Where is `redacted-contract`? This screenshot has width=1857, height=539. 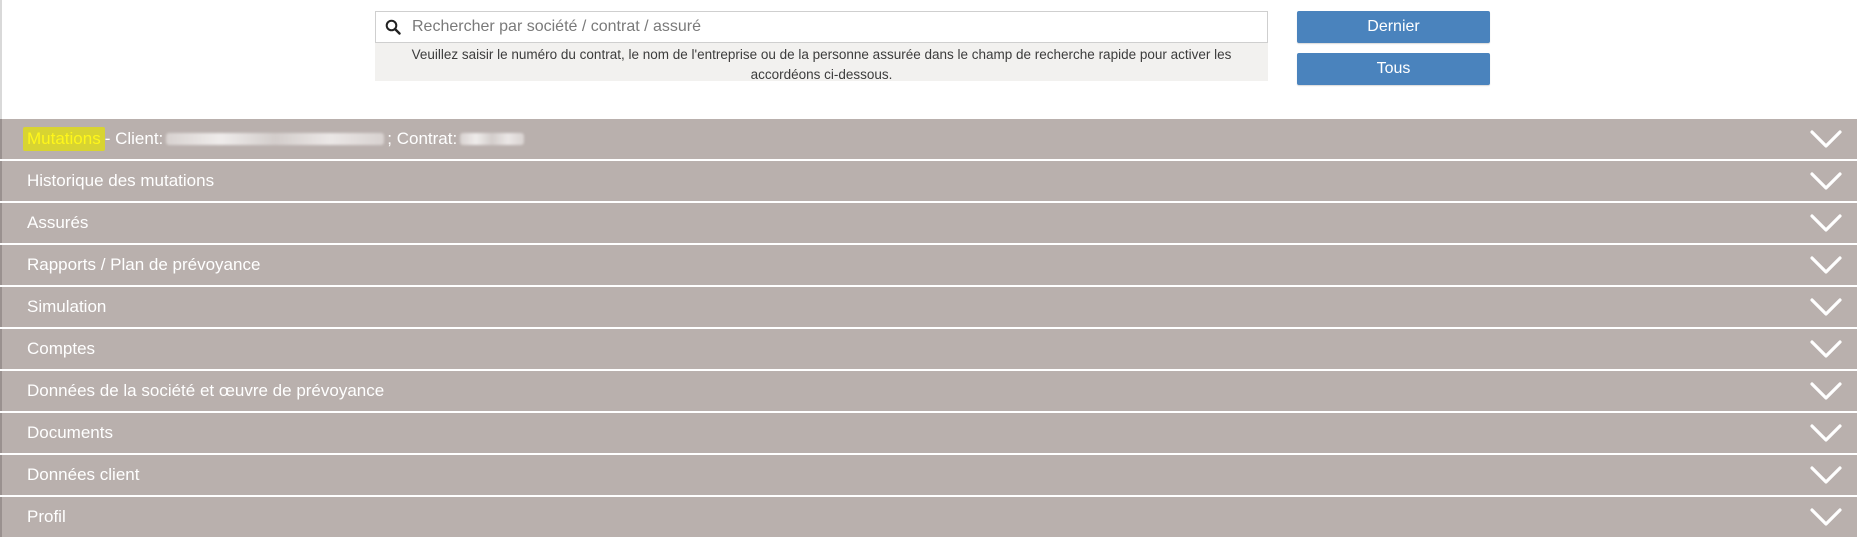
redacted-contract is located at coordinates (492, 139).